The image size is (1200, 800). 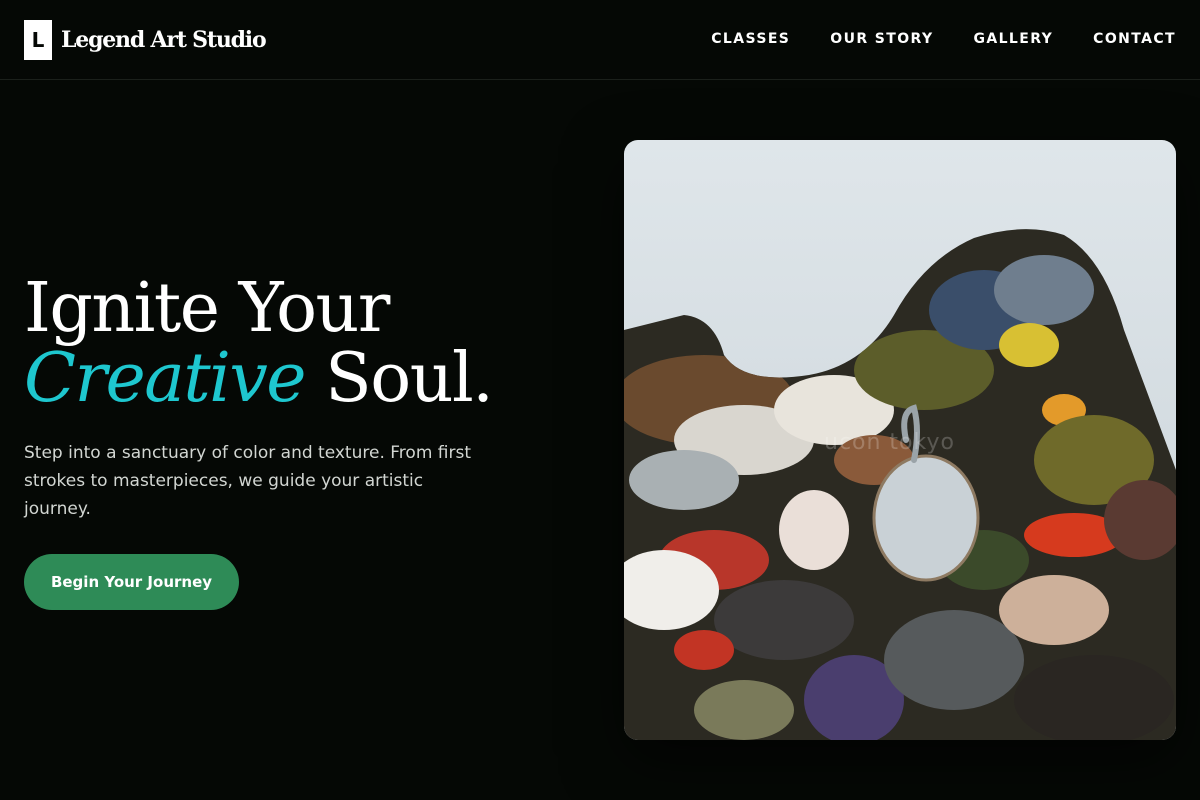 What do you see at coordinates (881, 39) in the screenshot?
I see `nav-link-our-story: OUR STORY` at bounding box center [881, 39].